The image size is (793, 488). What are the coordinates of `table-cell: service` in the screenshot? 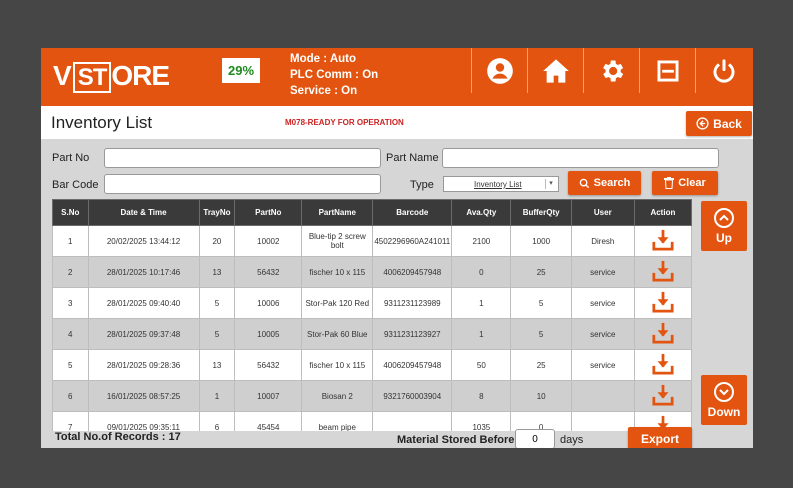 It's located at (602, 303).